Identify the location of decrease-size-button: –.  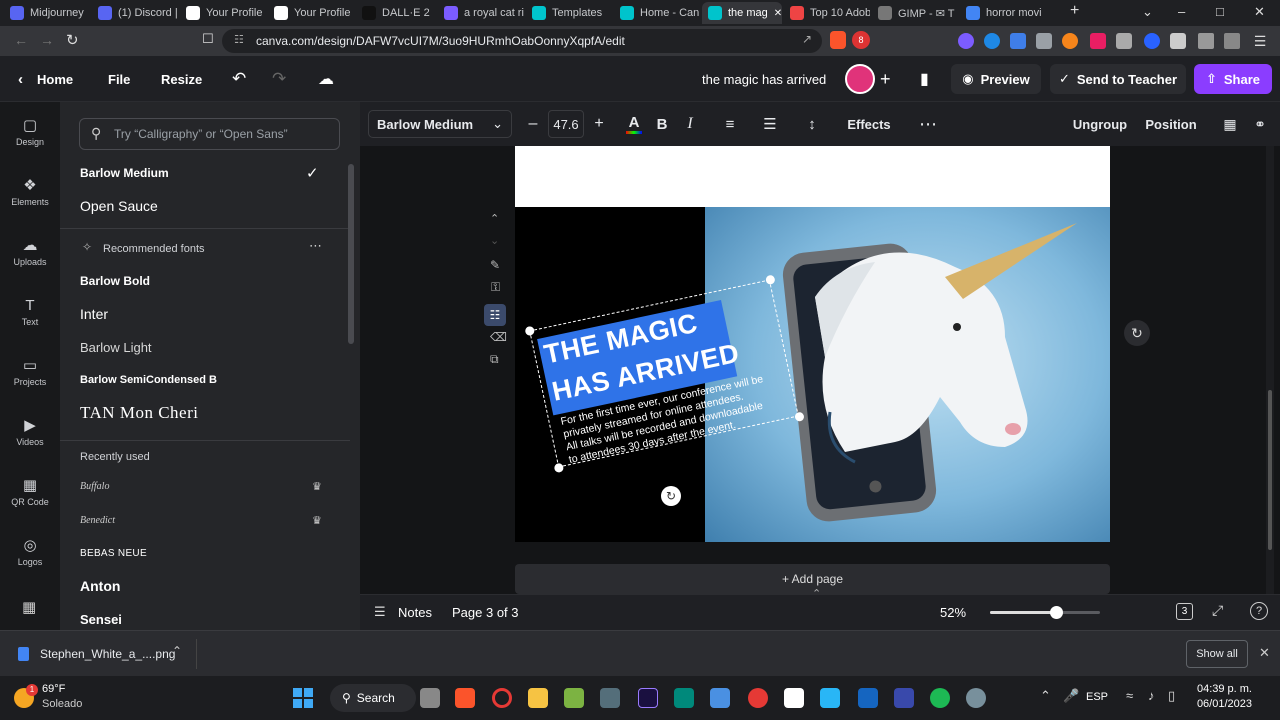
(533, 124).